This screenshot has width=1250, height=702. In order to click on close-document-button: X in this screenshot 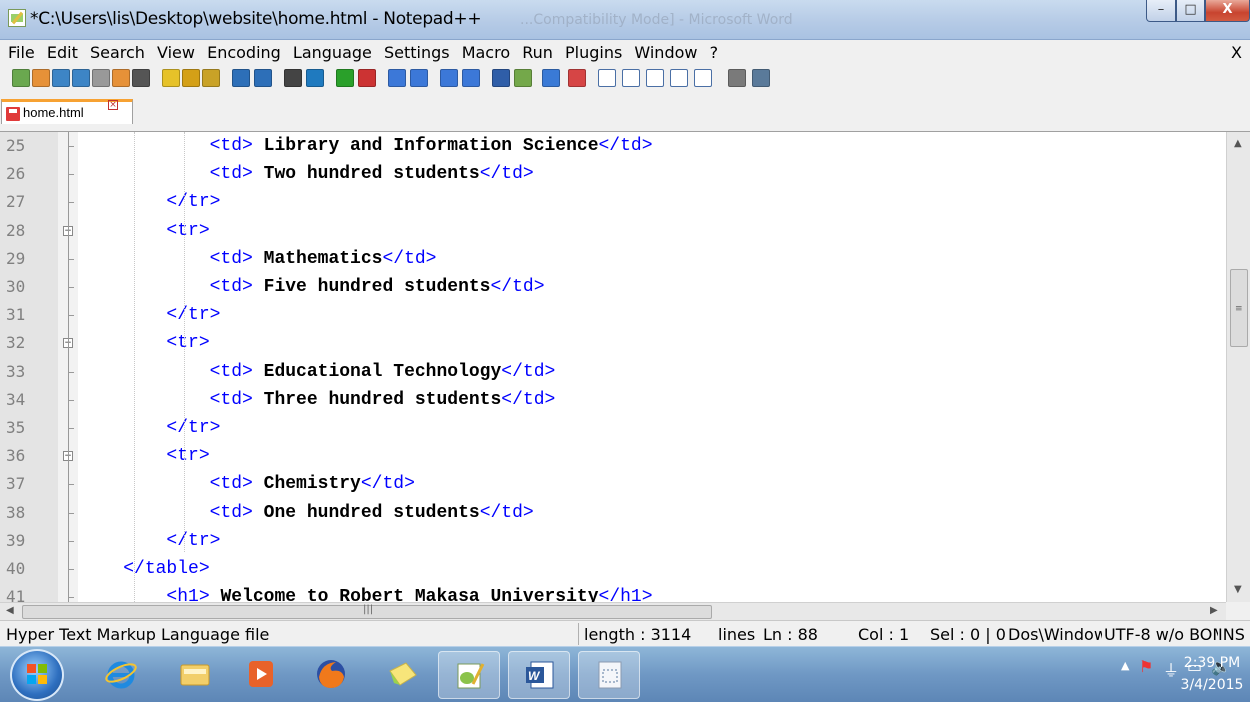, I will do `click(1236, 52)`.